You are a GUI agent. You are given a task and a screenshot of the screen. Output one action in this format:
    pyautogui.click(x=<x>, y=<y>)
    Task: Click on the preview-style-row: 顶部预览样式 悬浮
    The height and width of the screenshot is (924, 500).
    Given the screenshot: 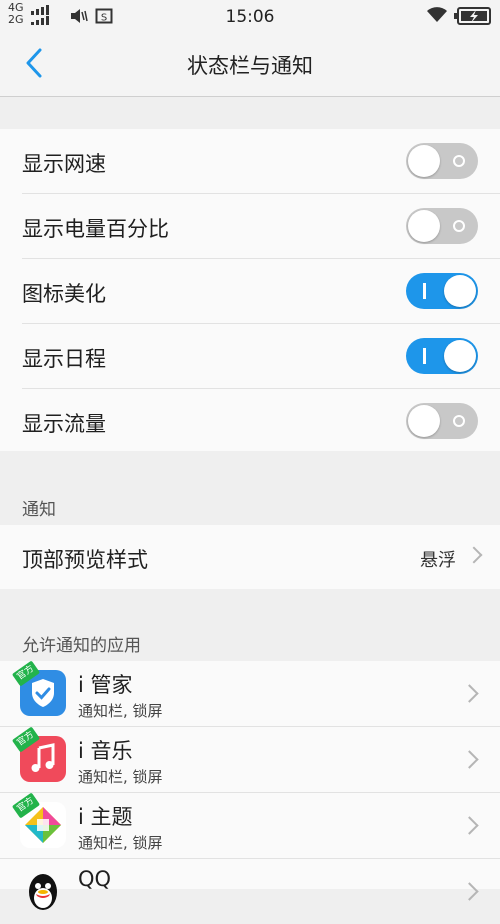 What is the action you would take?
    pyautogui.click(x=250, y=557)
    